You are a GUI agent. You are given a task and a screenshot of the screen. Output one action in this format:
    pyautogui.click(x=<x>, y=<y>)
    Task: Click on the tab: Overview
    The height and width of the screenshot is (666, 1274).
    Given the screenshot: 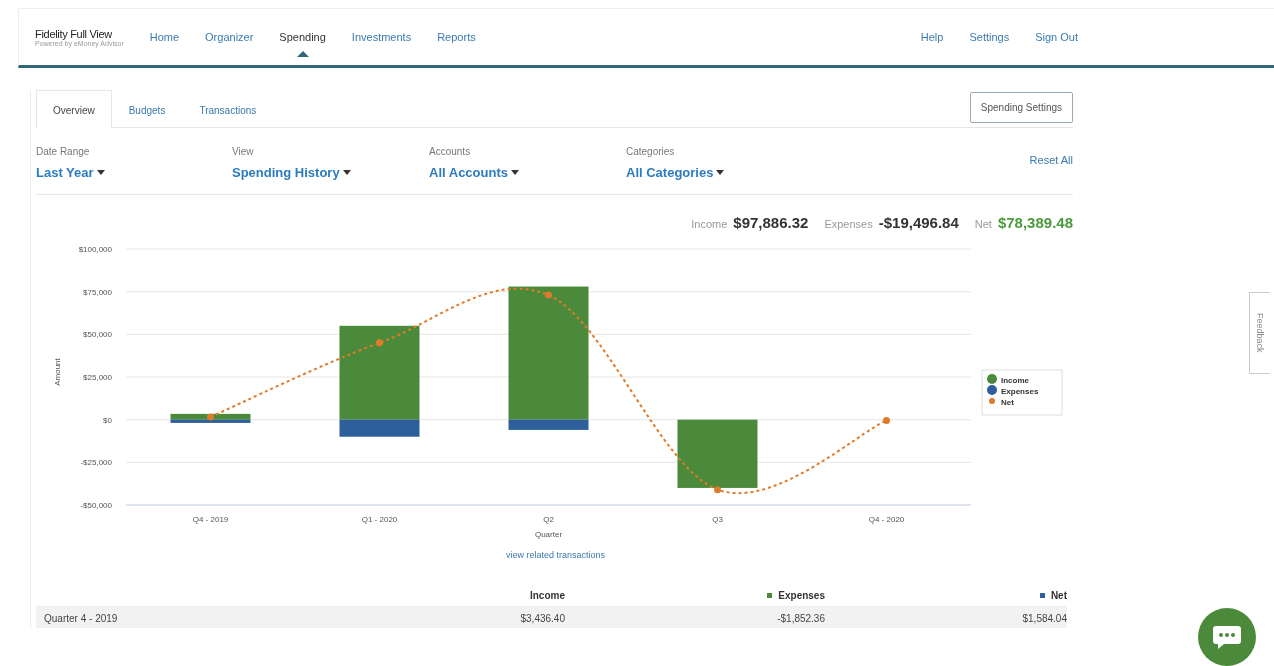 What is the action you would take?
    pyautogui.click(x=74, y=109)
    